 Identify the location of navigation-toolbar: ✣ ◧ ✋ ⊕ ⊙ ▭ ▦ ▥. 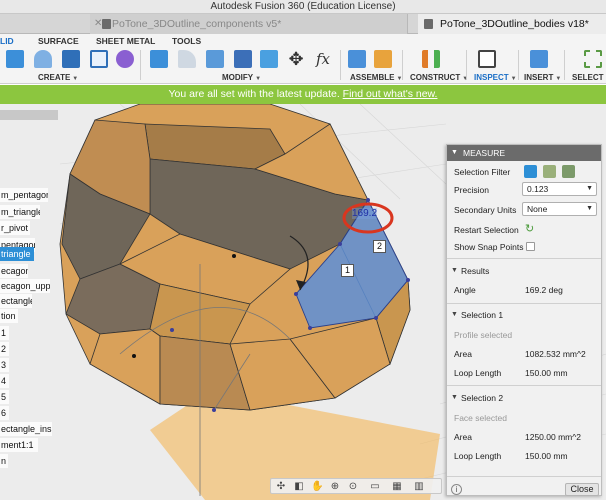
(356, 486).